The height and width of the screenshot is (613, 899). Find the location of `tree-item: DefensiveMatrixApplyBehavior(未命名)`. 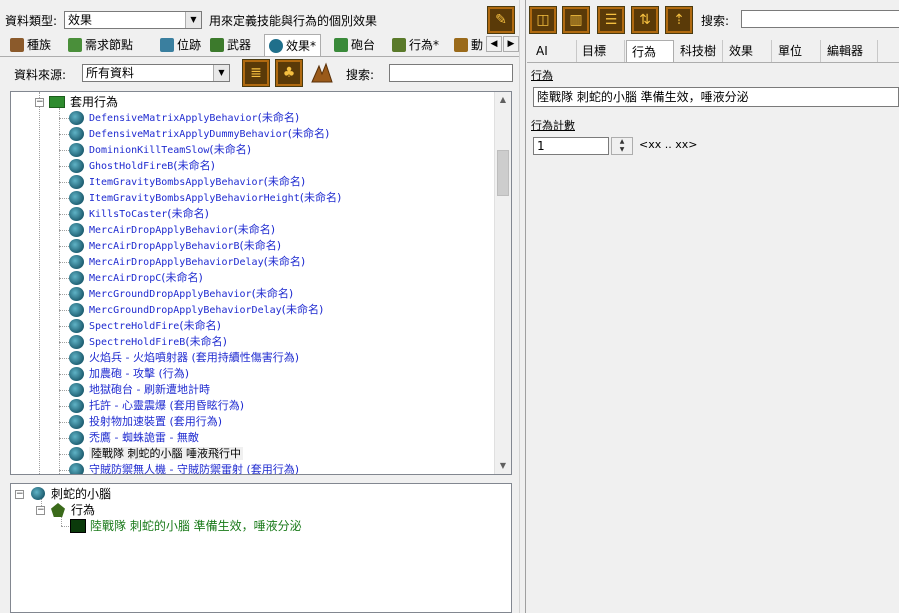

tree-item: DefensiveMatrixApplyBehavior(未命名) is located at coordinates (179, 118).